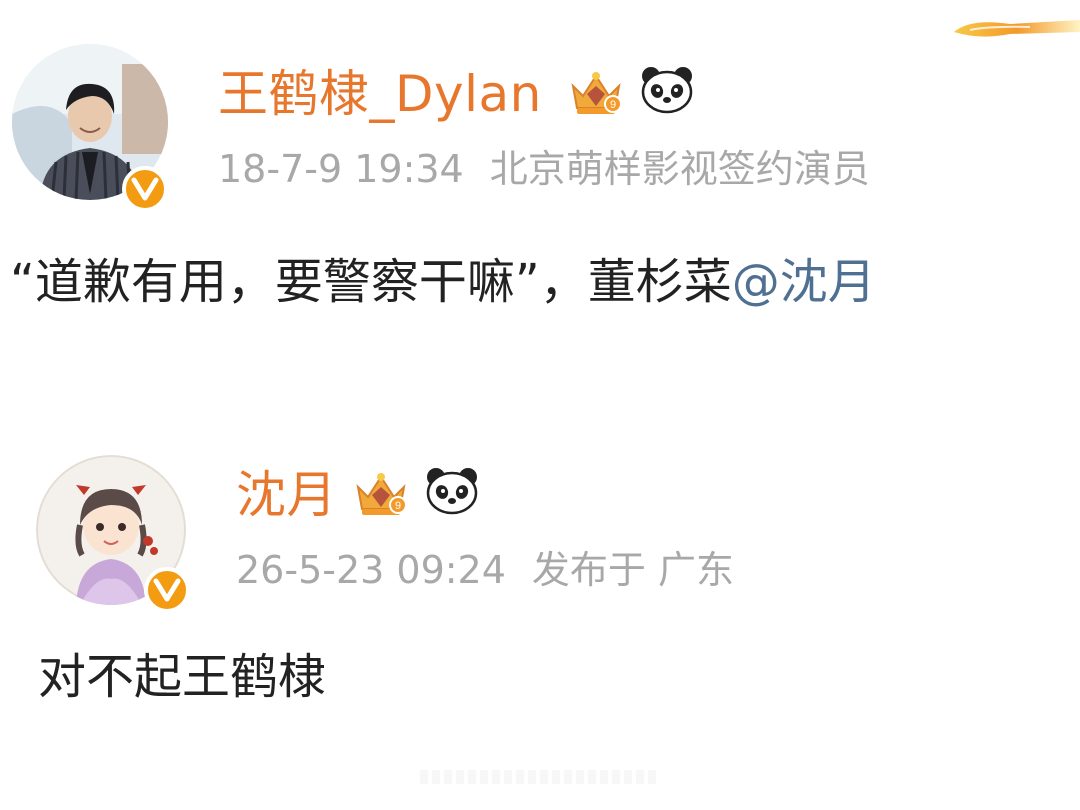  I want to click on post-content: 对不起王鹤棣, so click(182, 677).